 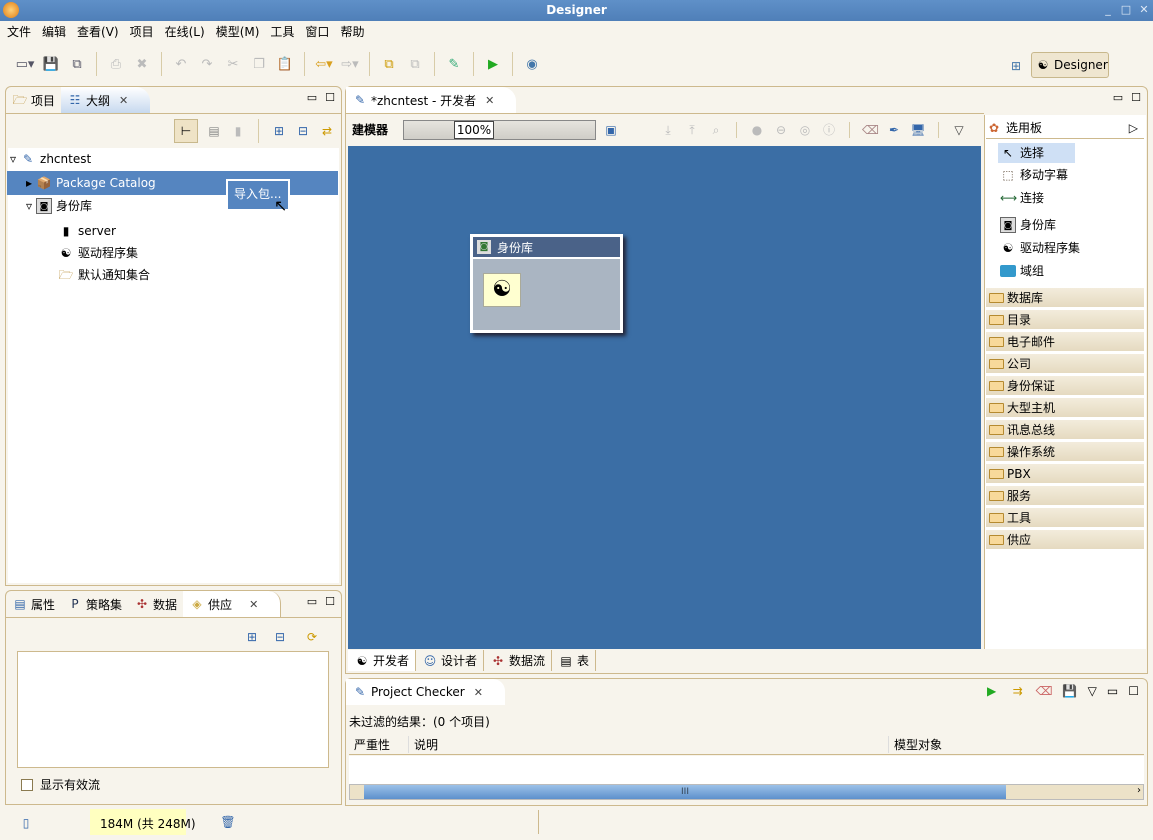 I want to click on column-model-object: 模型对象, so click(x=915, y=744).